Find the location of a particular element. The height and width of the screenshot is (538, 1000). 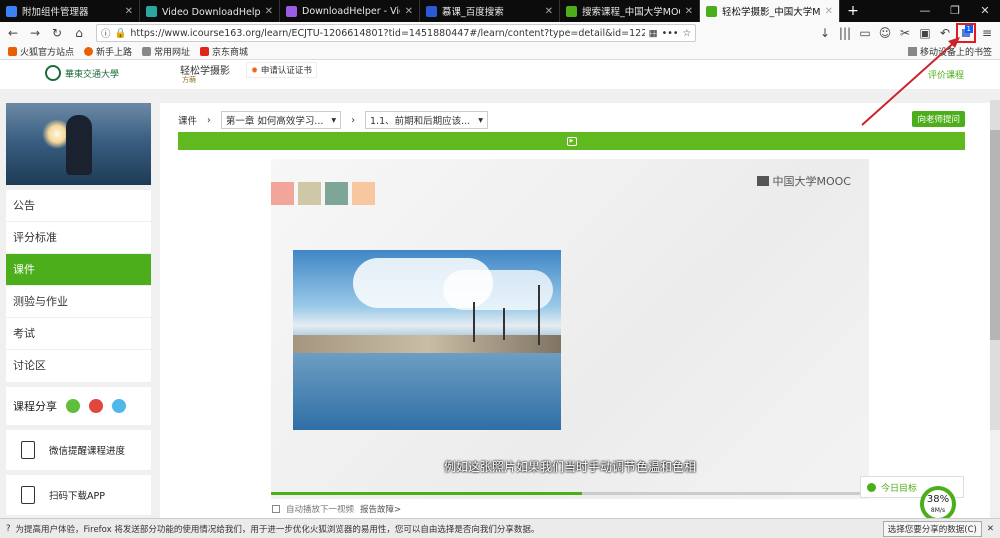

tab-title: 轻松学摄影_中国大学MOOC is located at coordinates (771, 12).